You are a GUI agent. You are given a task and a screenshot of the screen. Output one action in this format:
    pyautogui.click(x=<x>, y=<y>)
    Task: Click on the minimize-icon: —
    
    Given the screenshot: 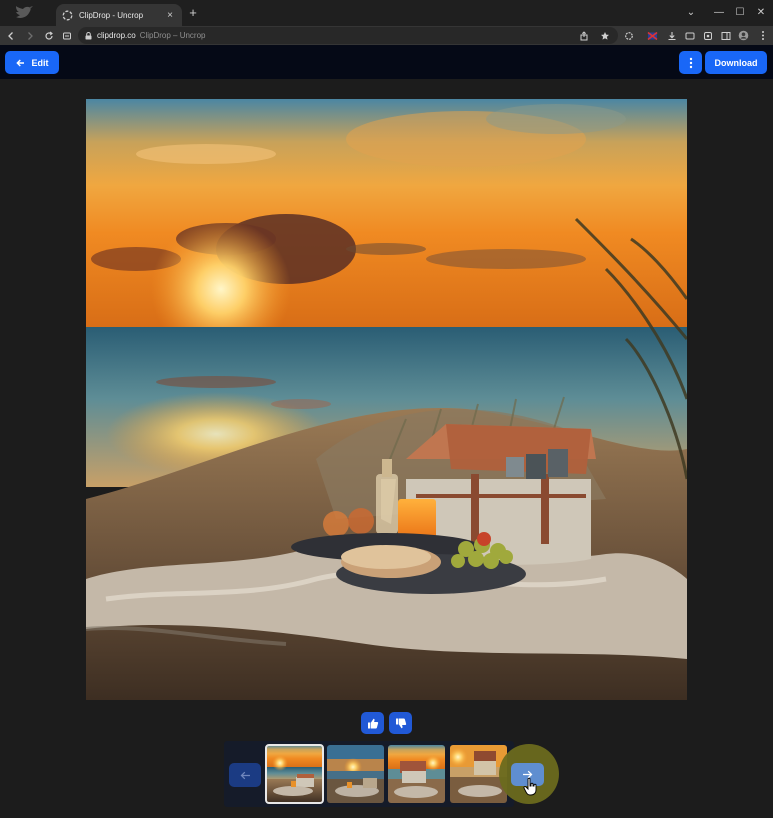 What is the action you would take?
    pyautogui.click(x=719, y=12)
    